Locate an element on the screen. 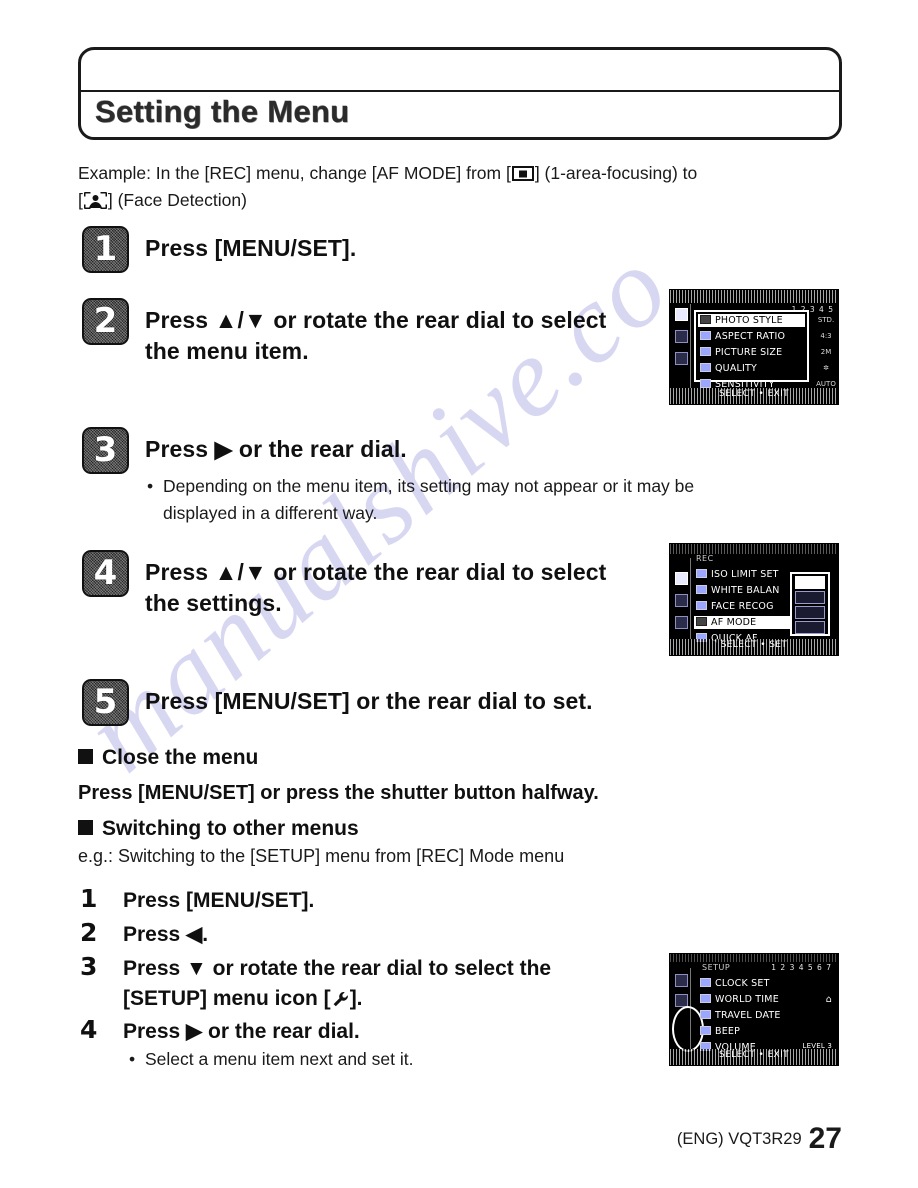 Image resolution: width=918 pixels, height=1188 pixels. intro-text-d: ] (Face Detection) is located at coordinates (177, 200).